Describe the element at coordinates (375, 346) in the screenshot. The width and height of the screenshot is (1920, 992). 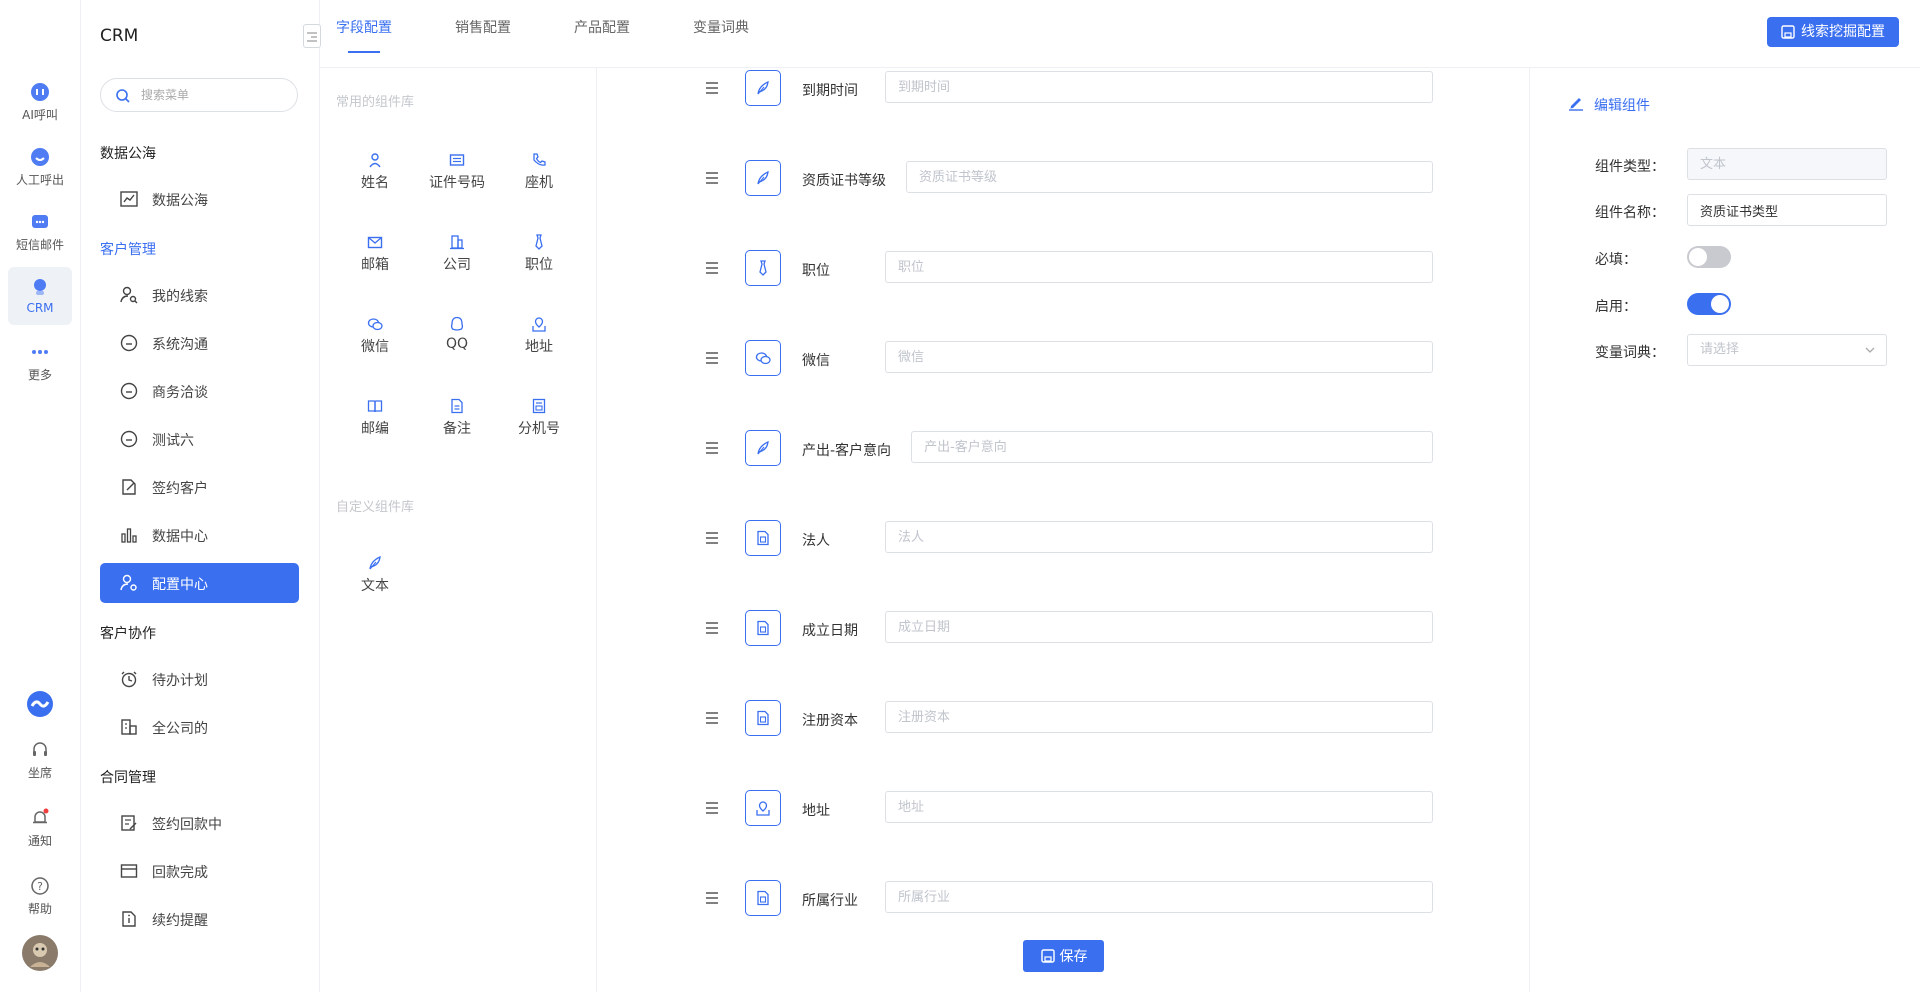
I see `component-wechat: 微信` at that location.